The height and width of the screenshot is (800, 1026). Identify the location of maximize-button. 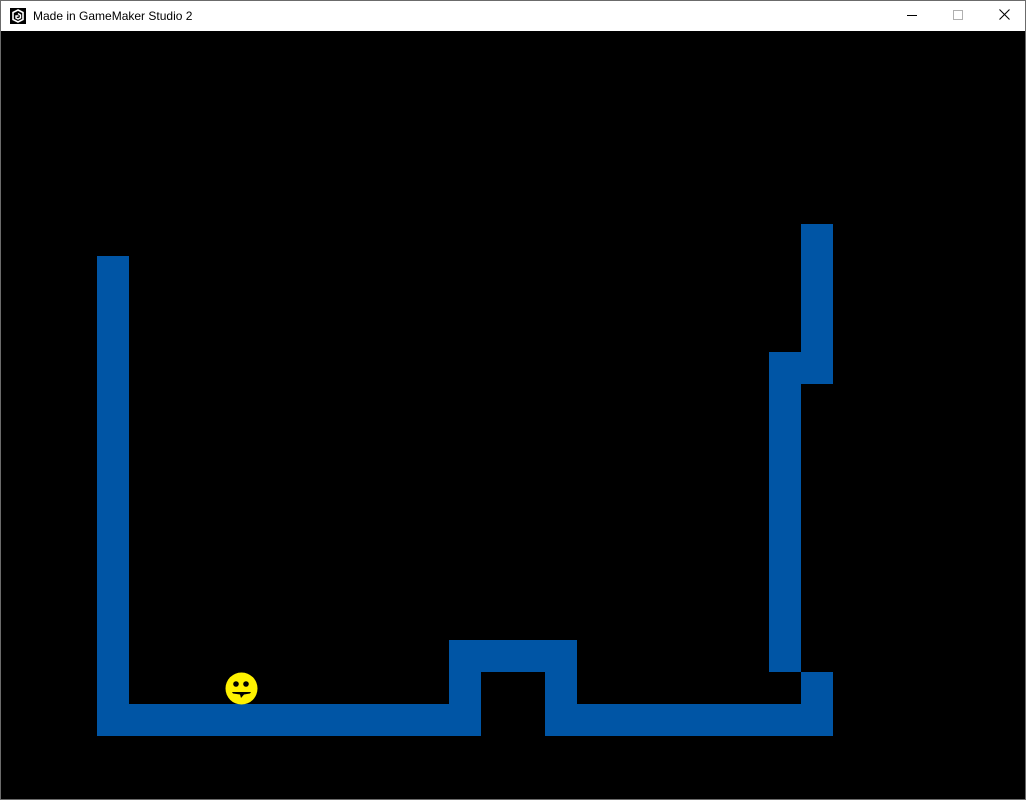
(958, 16).